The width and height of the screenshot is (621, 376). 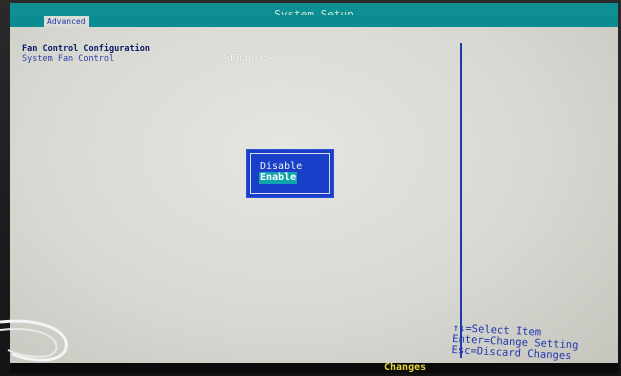 I want to click on tab-advanced: Advanced, so click(x=66, y=21).